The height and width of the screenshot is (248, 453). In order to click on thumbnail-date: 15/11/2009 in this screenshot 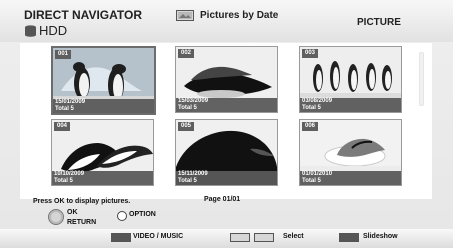, I will do `click(193, 174)`.